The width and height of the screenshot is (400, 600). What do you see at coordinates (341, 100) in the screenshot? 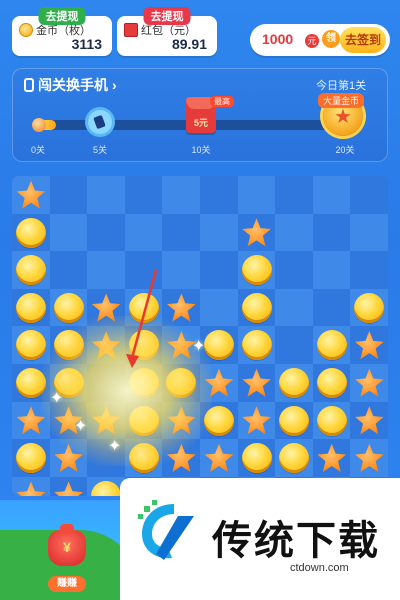
I see `milestone-badge-coins: 大量金币` at bounding box center [341, 100].